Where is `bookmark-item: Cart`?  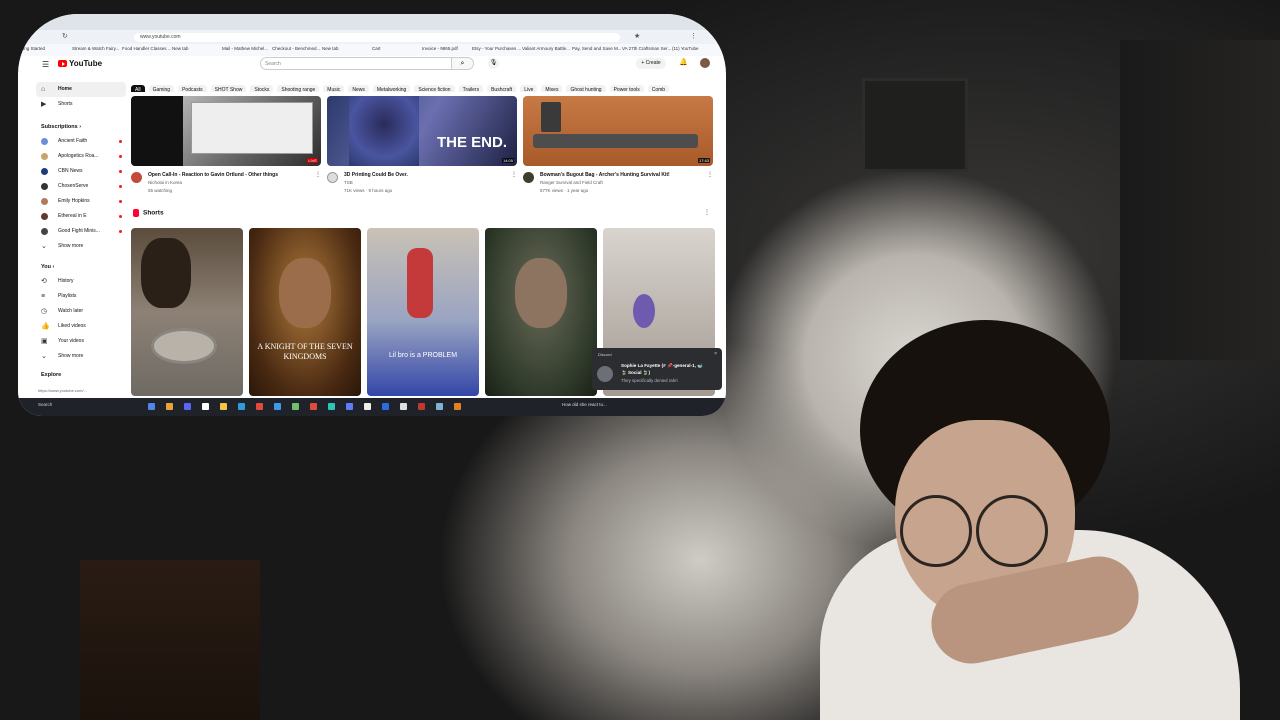 bookmark-item: Cart is located at coordinates (376, 48).